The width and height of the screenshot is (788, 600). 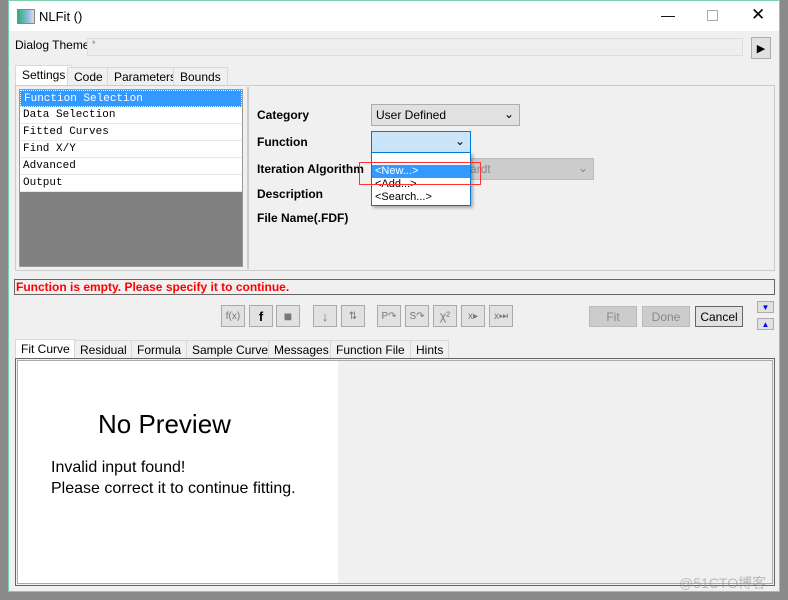 I want to click on fit-button: Fit, so click(x=613, y=316).